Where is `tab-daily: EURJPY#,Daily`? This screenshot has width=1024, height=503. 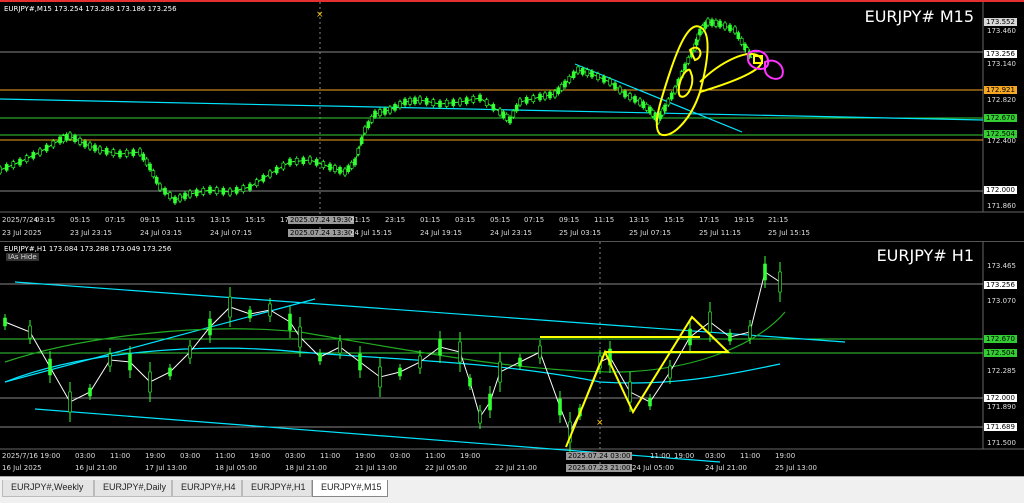 tab-daily: EURJPY#,Daily is located at coordinates (133, 488).